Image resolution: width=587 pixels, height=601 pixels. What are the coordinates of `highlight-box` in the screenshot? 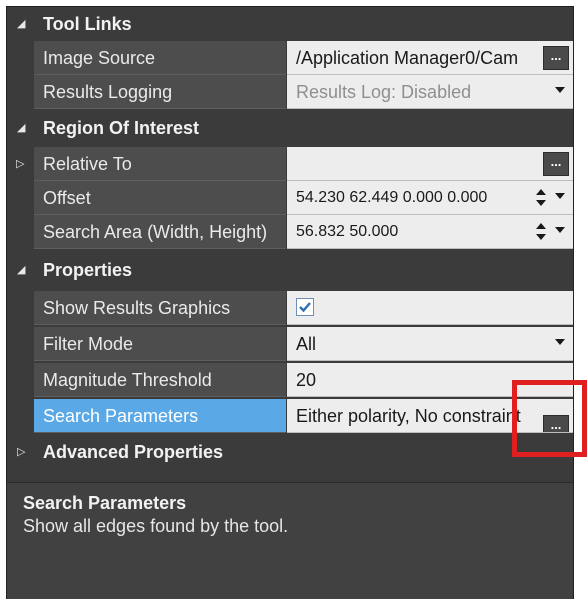 It's located at (549, 418).